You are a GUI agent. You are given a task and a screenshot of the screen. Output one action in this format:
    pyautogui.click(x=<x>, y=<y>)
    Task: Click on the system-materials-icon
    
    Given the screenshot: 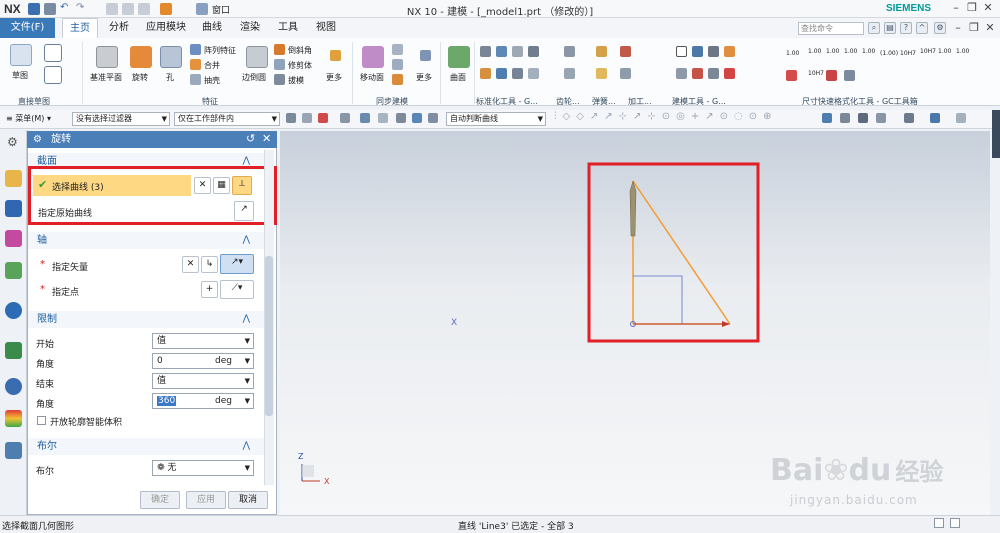 What is the action you would take?
    pyautogui.click(x=13, y=450)
    